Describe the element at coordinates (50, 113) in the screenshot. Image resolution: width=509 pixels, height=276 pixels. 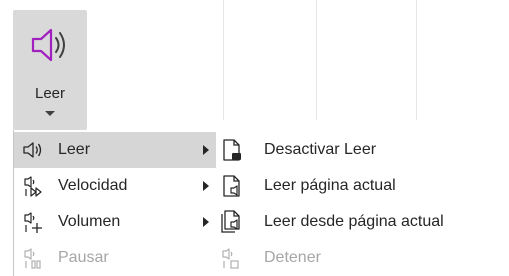
I see `chevron-down-icon` at that location.